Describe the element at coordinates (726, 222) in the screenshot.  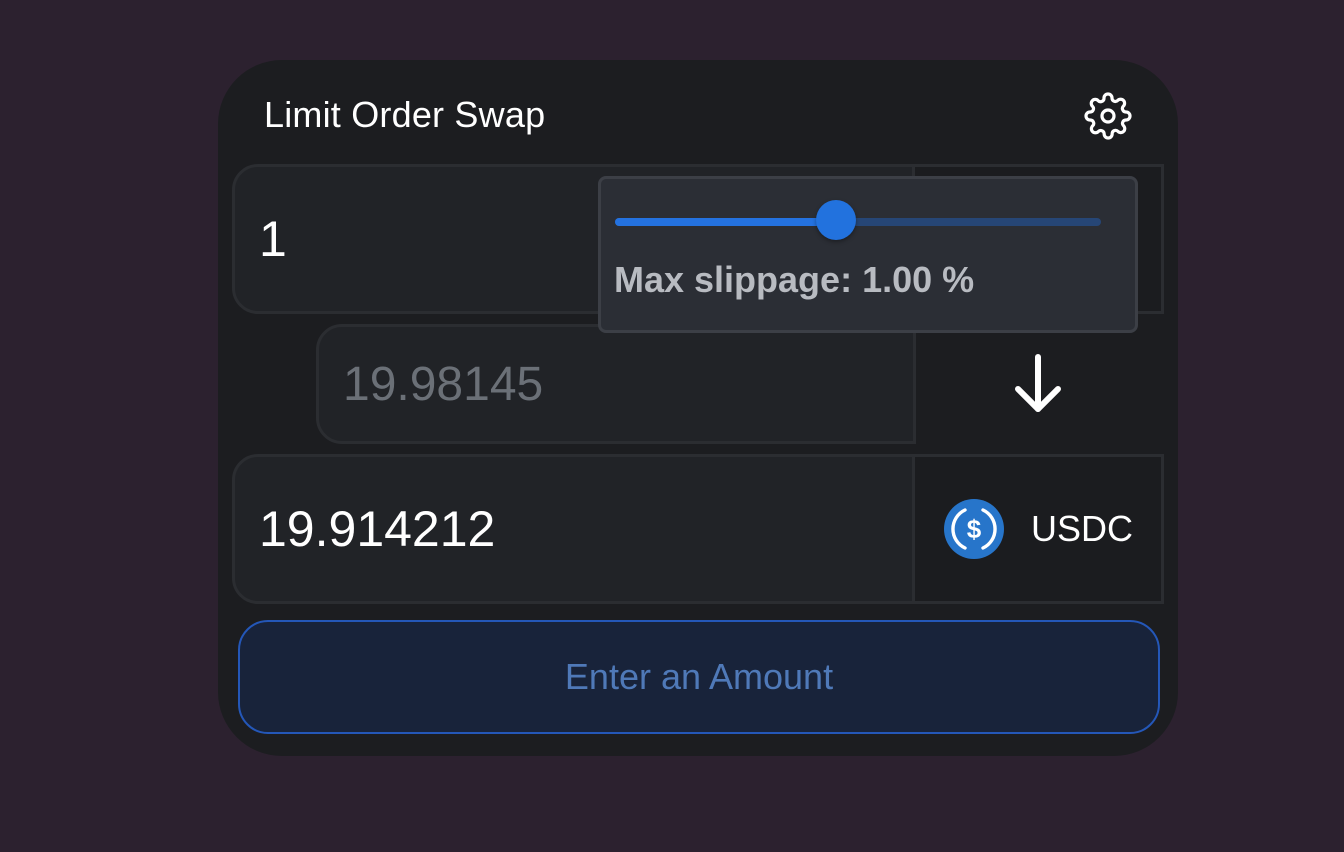
I see `slippage-slider-fill` at that location.